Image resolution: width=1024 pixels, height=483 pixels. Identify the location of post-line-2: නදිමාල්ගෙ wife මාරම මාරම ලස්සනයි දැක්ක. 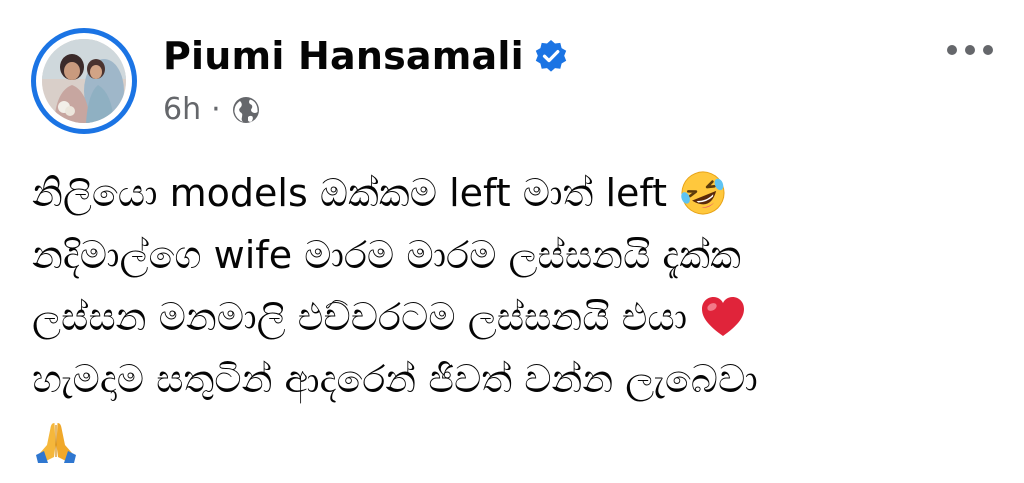
(512, 255).